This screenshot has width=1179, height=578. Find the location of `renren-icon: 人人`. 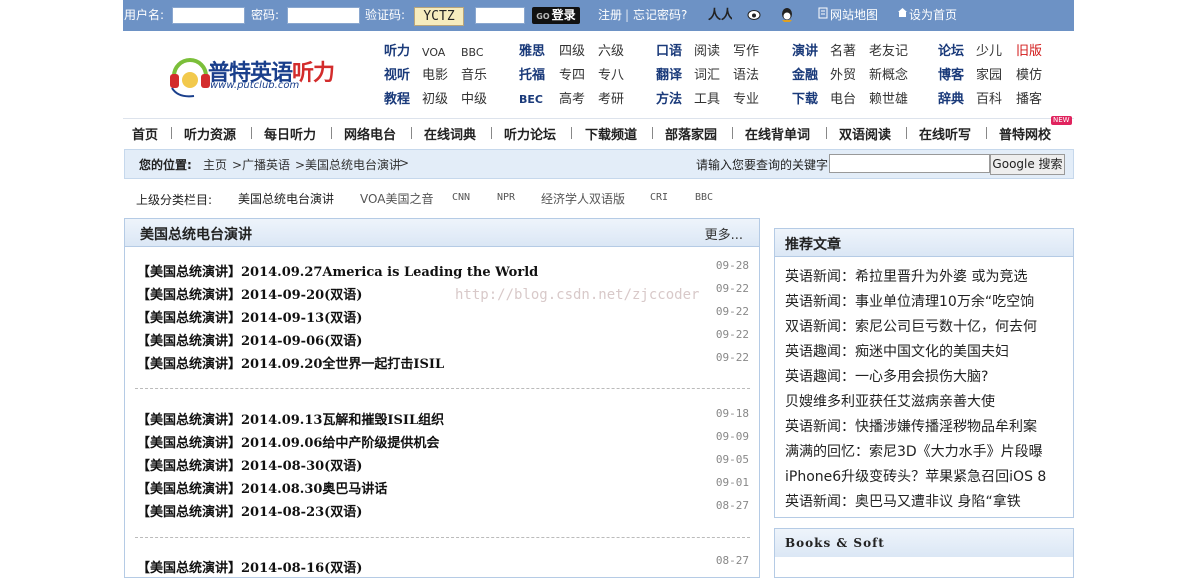

renren-icon: 人人 is located at coordinates (721, 15).